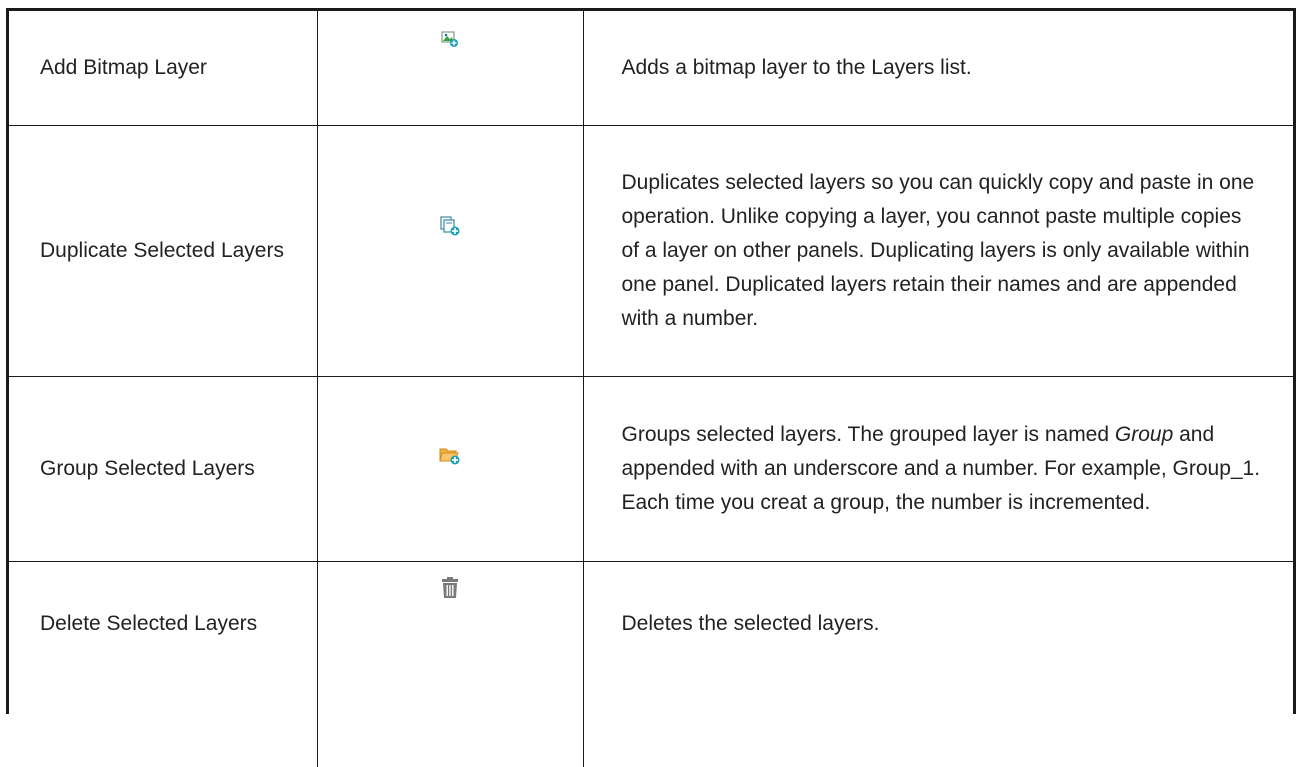 This screenshot has width=1302, height=767. Describe the element at coordinates (938, 664) in the screenshot. I see `command-description: Deletes the selected layers.` at that location.